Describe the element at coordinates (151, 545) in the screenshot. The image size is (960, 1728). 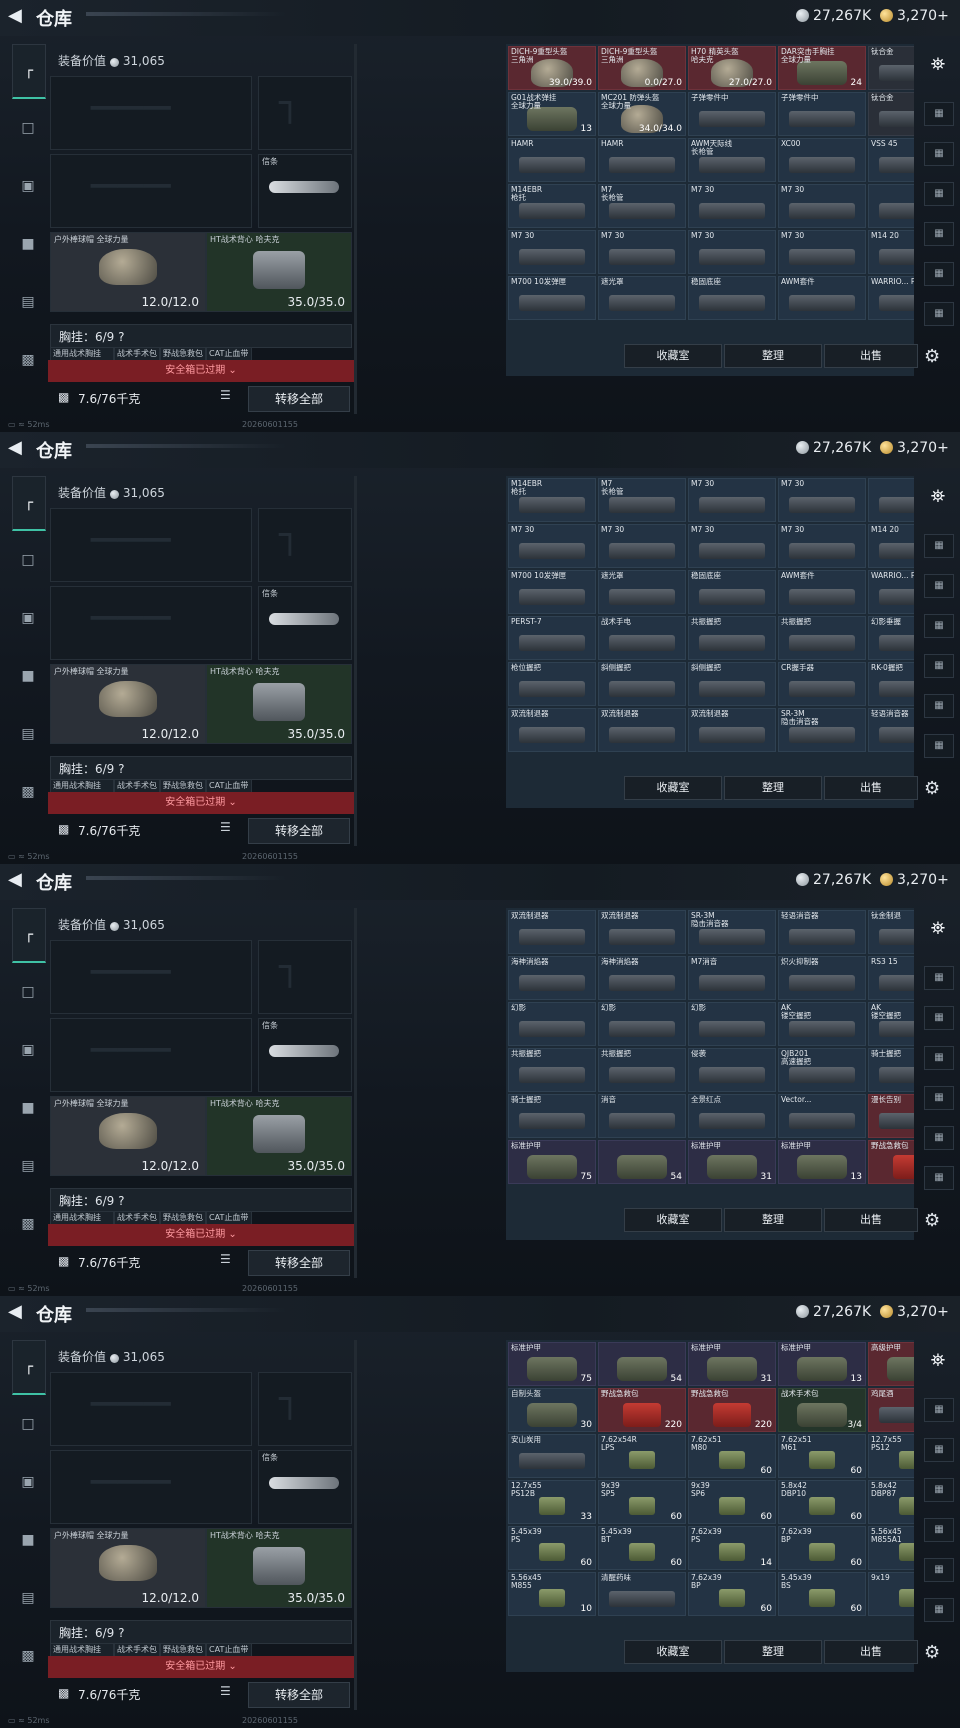
I see `primary-weapon-slot: ───` at that location.